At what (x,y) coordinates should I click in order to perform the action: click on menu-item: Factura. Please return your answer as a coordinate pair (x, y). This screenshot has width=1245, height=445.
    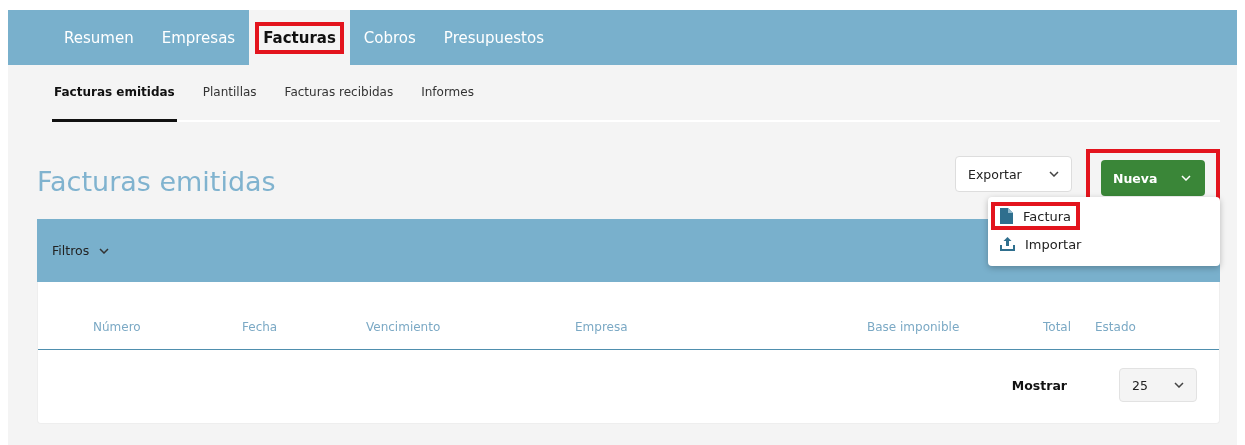
    Looking at the image, I should click on (1036, 216).